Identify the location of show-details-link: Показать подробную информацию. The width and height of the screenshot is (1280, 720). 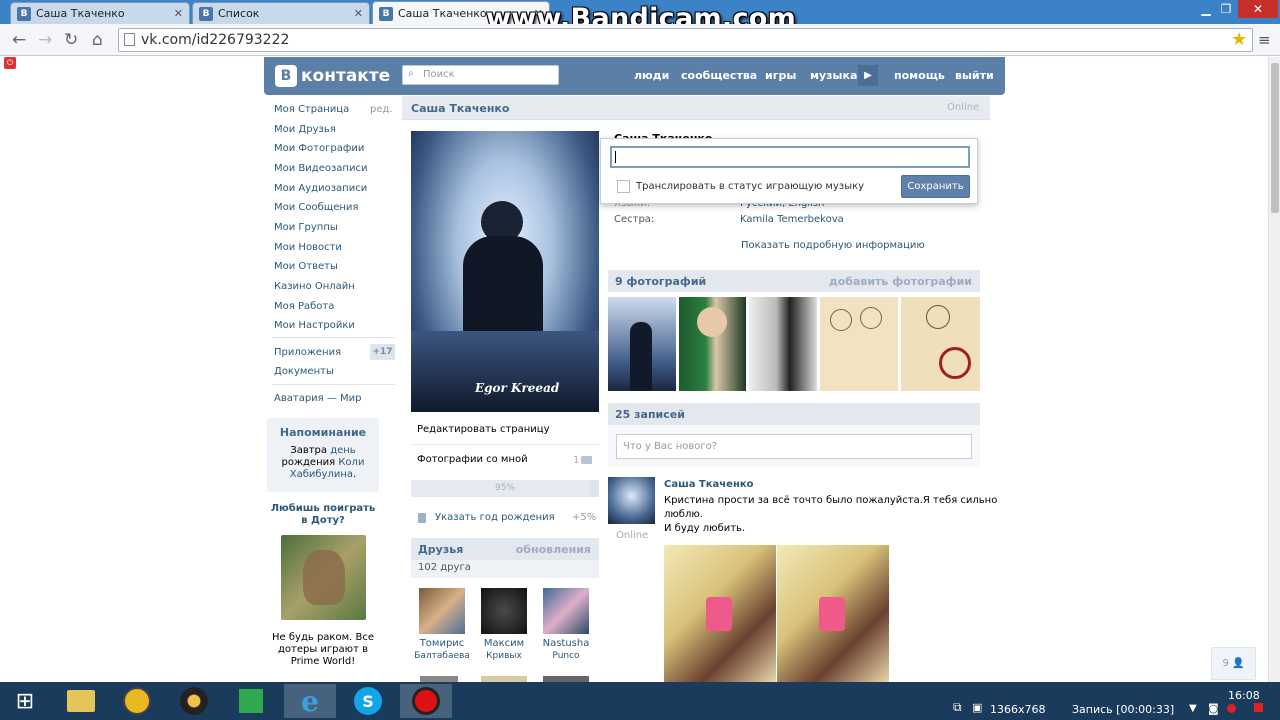
(833, 245).